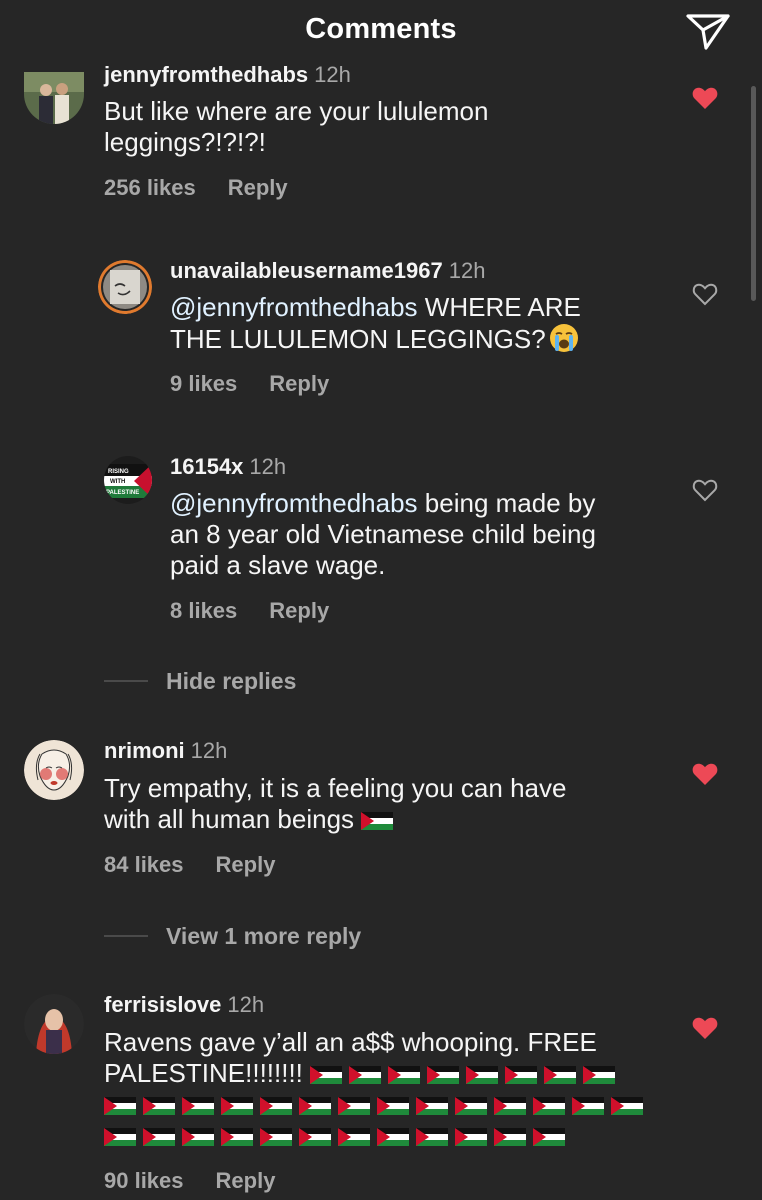  What do you see at coordinates (229, 819) in the screenshot?
I see `comment-body-line2: with all human beings` at bounding box center [229, 819].